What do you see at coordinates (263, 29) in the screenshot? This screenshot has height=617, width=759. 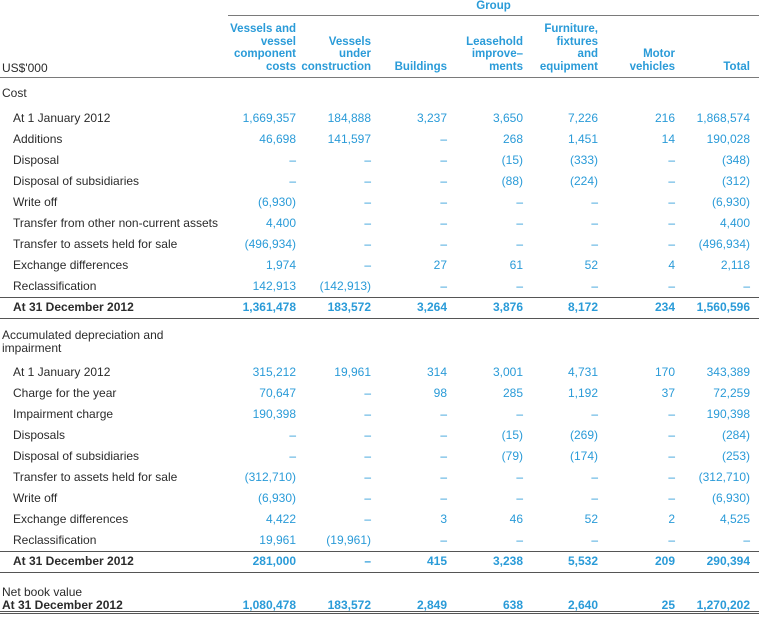 I see `column-header-line: Vessels and` at bounding box center [263, 29].